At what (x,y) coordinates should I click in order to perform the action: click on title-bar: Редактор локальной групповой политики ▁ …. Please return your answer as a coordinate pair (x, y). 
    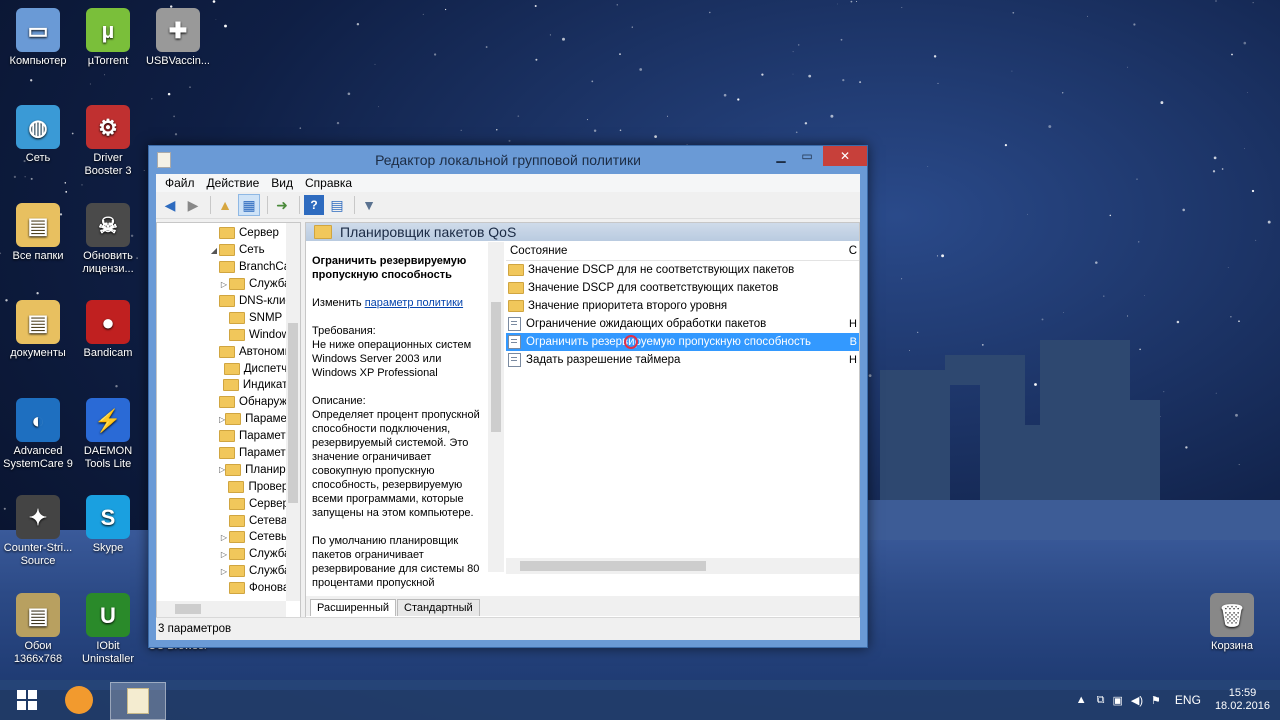
    Looking at the image, I should click on (508, 159).